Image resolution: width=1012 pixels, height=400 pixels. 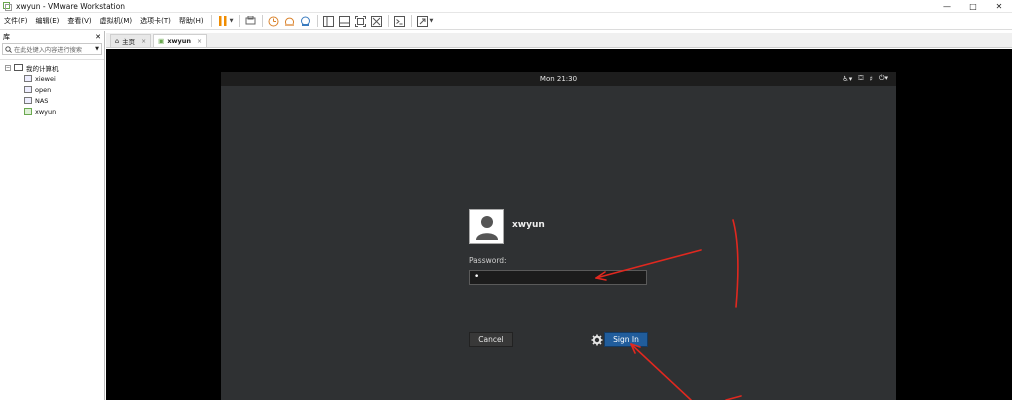 I want to click on thumbnail-bar-icon, so click(x=345, y=21).